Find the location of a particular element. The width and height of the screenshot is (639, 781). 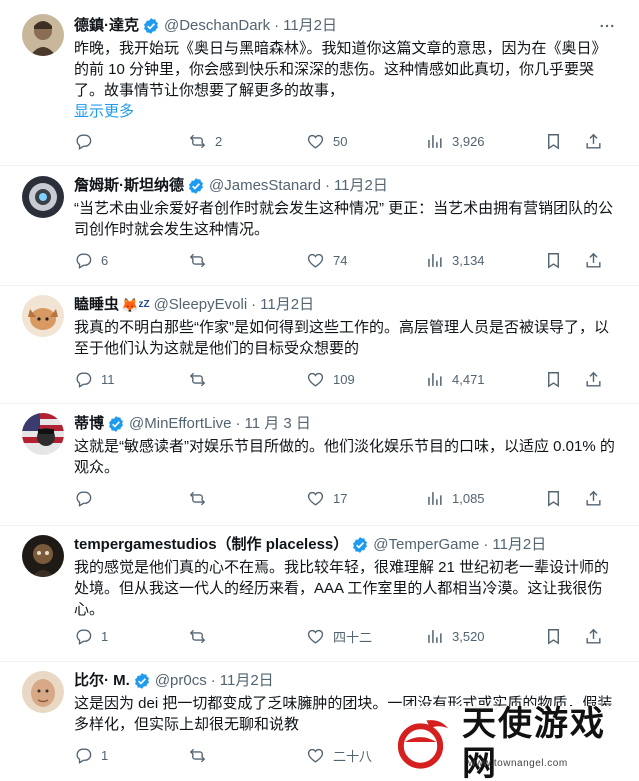

author-handle: @pr0cs is located at coordinates (181, 681).